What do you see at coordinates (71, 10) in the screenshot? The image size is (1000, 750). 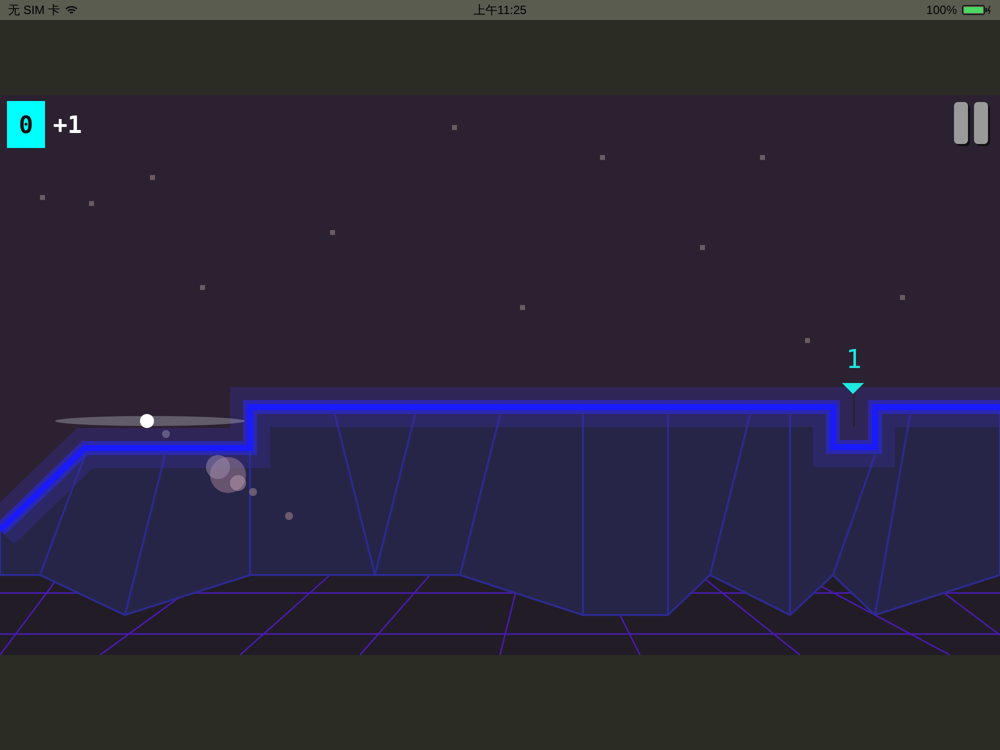 I see `wifi-icon` at bounding box center [71, 10].